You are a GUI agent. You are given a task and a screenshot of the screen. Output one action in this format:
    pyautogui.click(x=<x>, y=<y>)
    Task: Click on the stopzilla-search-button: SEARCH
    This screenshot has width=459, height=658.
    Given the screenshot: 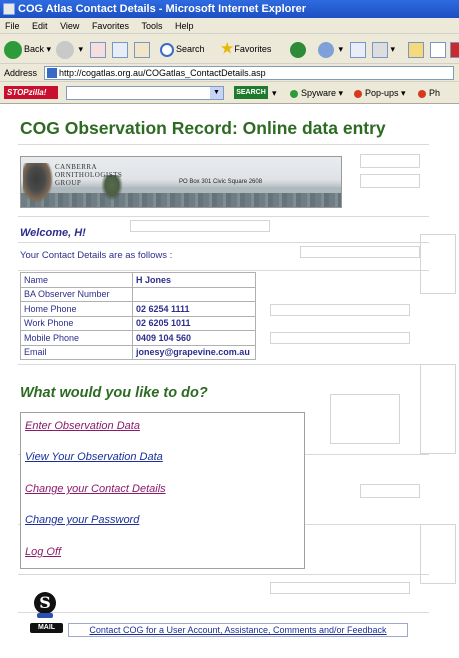 What is the action you would take?
    pyautogui.click(x=251, y=92)
    